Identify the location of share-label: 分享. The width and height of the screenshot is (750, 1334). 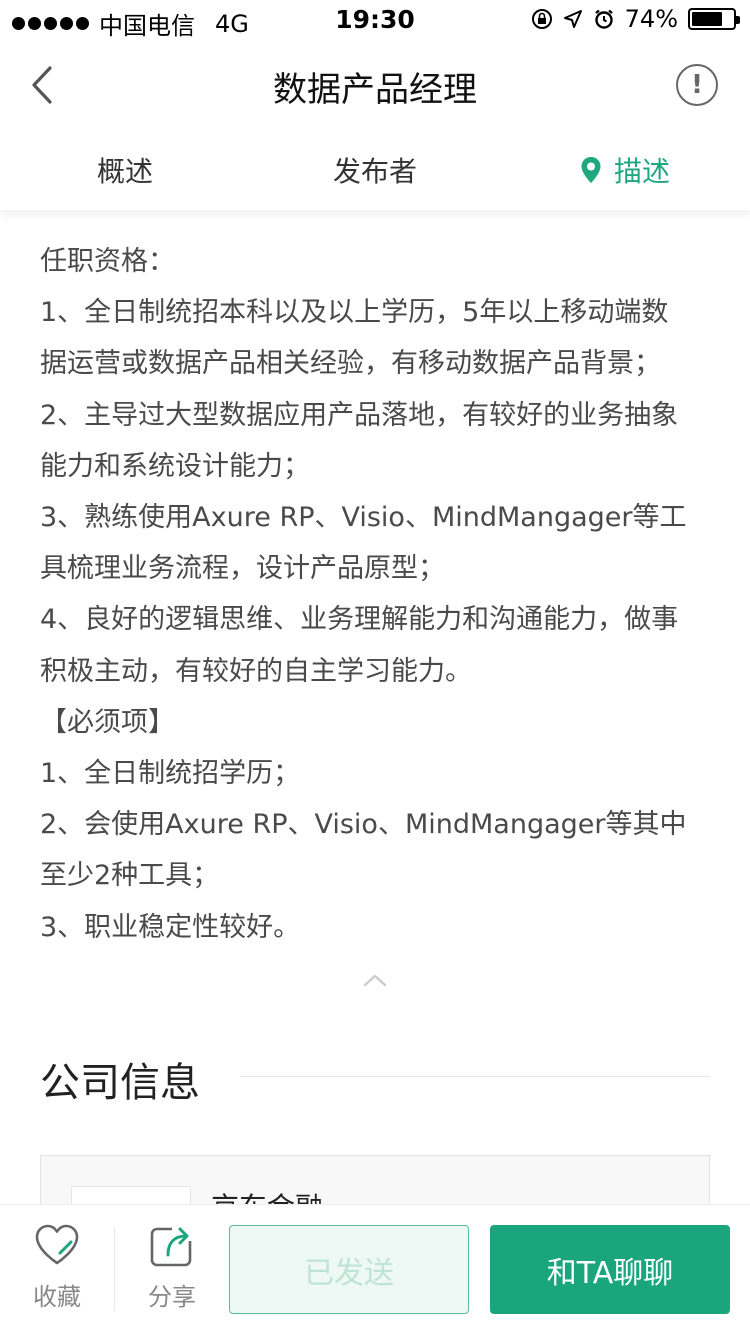
(172, 1297).